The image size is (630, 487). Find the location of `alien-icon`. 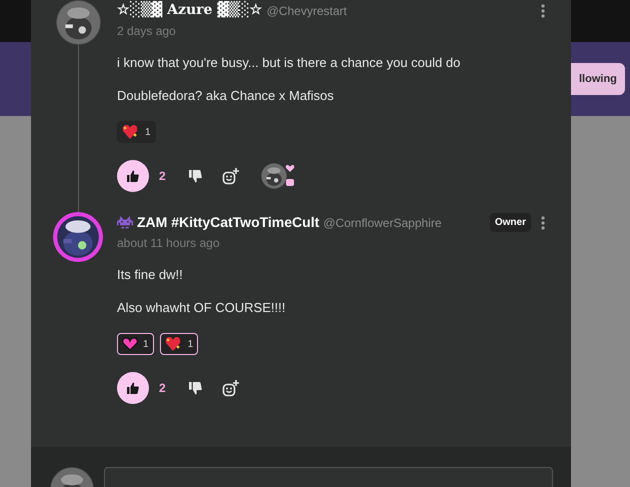

alien-icon is located at coordinates (125, 222).